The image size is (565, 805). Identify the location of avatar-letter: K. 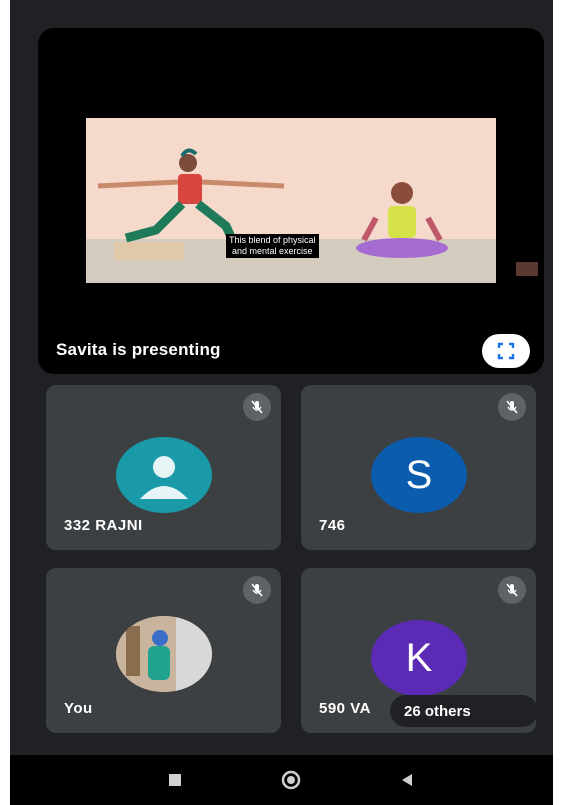
(419, 657).